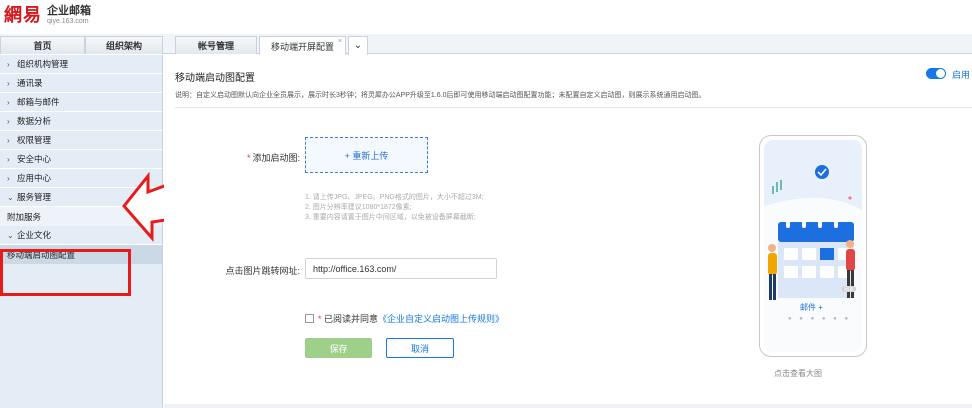 The image size is (972, 408). I want to click on sidebar-item-permissions: › 权限管理, so click(81, 140).